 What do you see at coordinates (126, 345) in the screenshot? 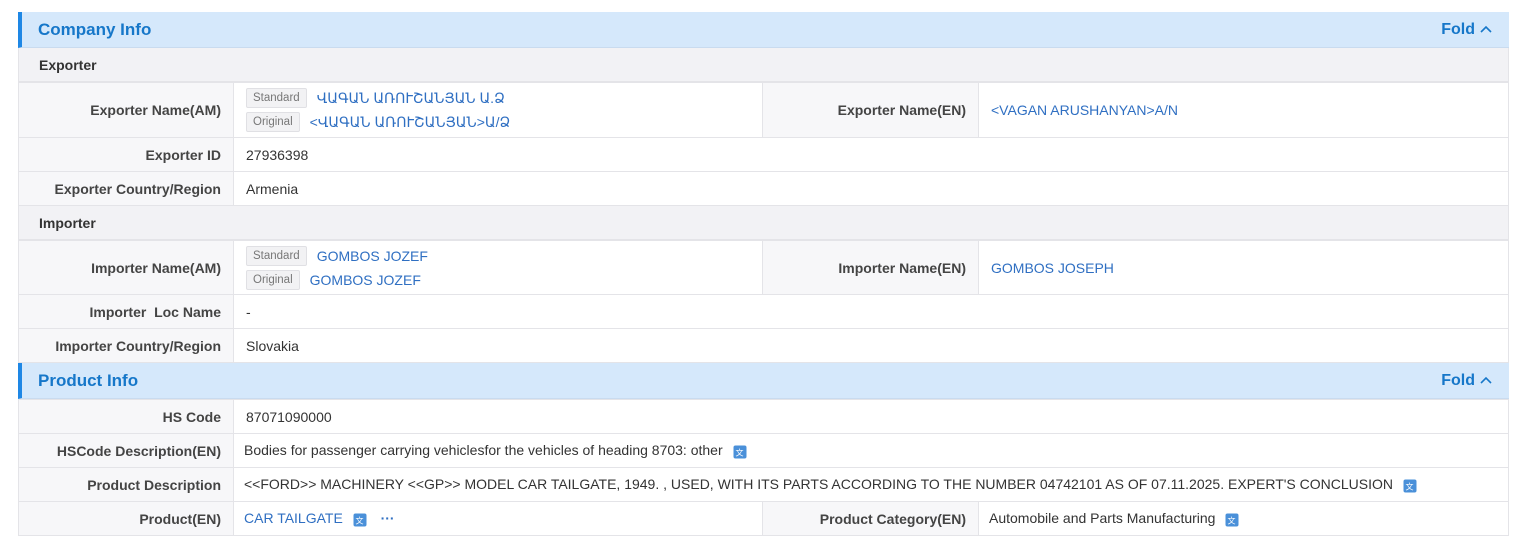
I see `importer-country-label: Importer Country/Region` at bounding box center [126, 345].